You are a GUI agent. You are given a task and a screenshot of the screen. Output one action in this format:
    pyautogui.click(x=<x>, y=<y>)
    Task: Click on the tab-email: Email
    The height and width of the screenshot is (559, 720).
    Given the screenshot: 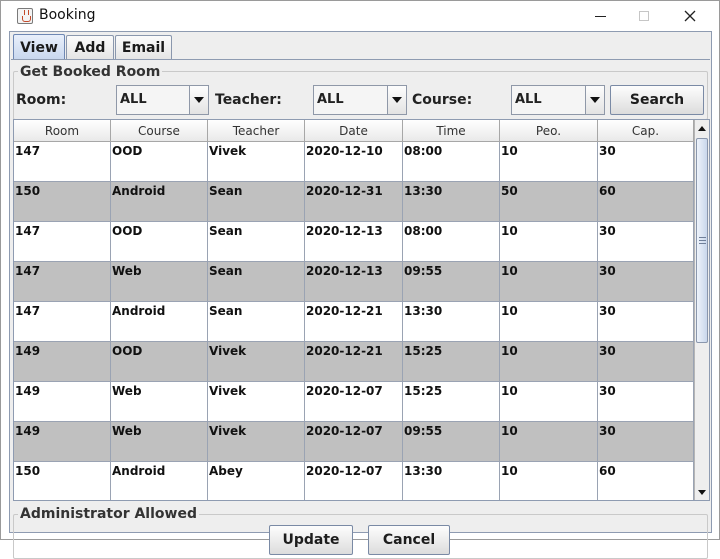 What is the action you would take?
    pyautogui.click(x=143, y=47)
    